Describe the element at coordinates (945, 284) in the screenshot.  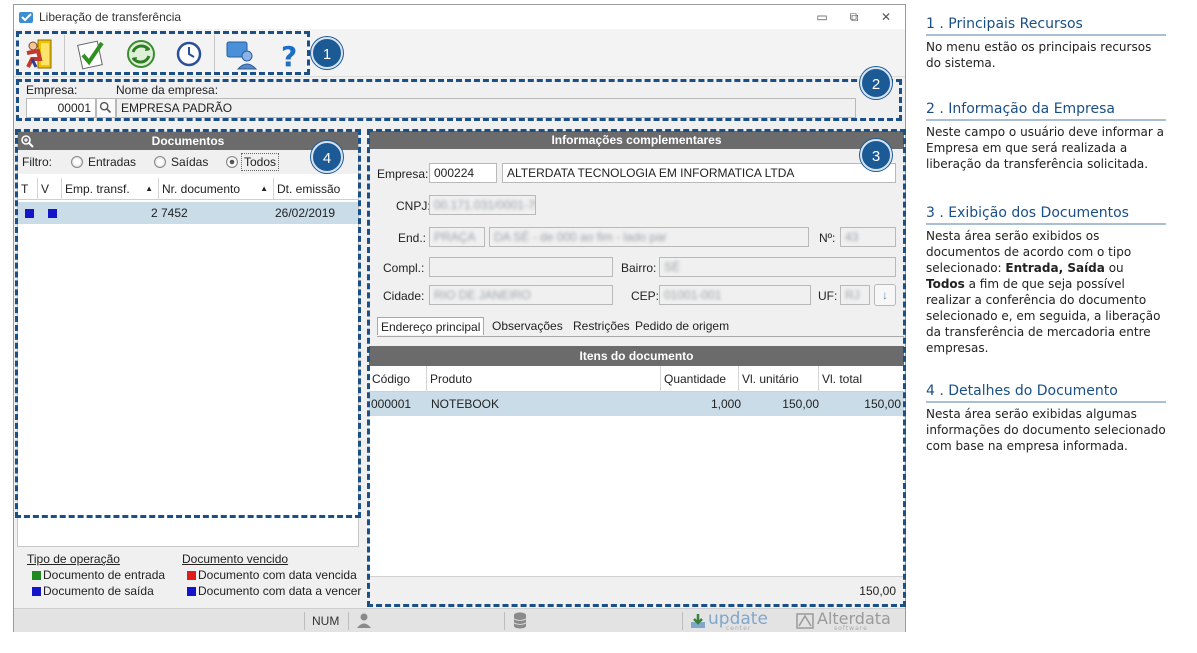
I see `note-3-bold-b: Todos` at that location.